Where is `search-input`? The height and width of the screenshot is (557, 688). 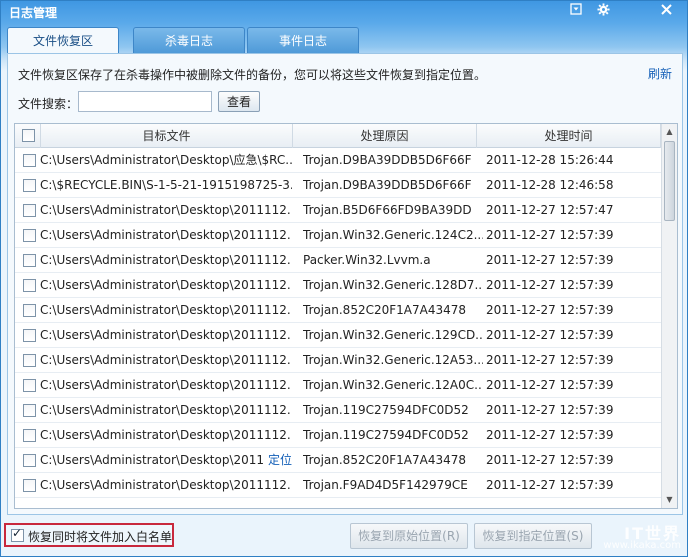 search-input is located at coordinates (145, 101).